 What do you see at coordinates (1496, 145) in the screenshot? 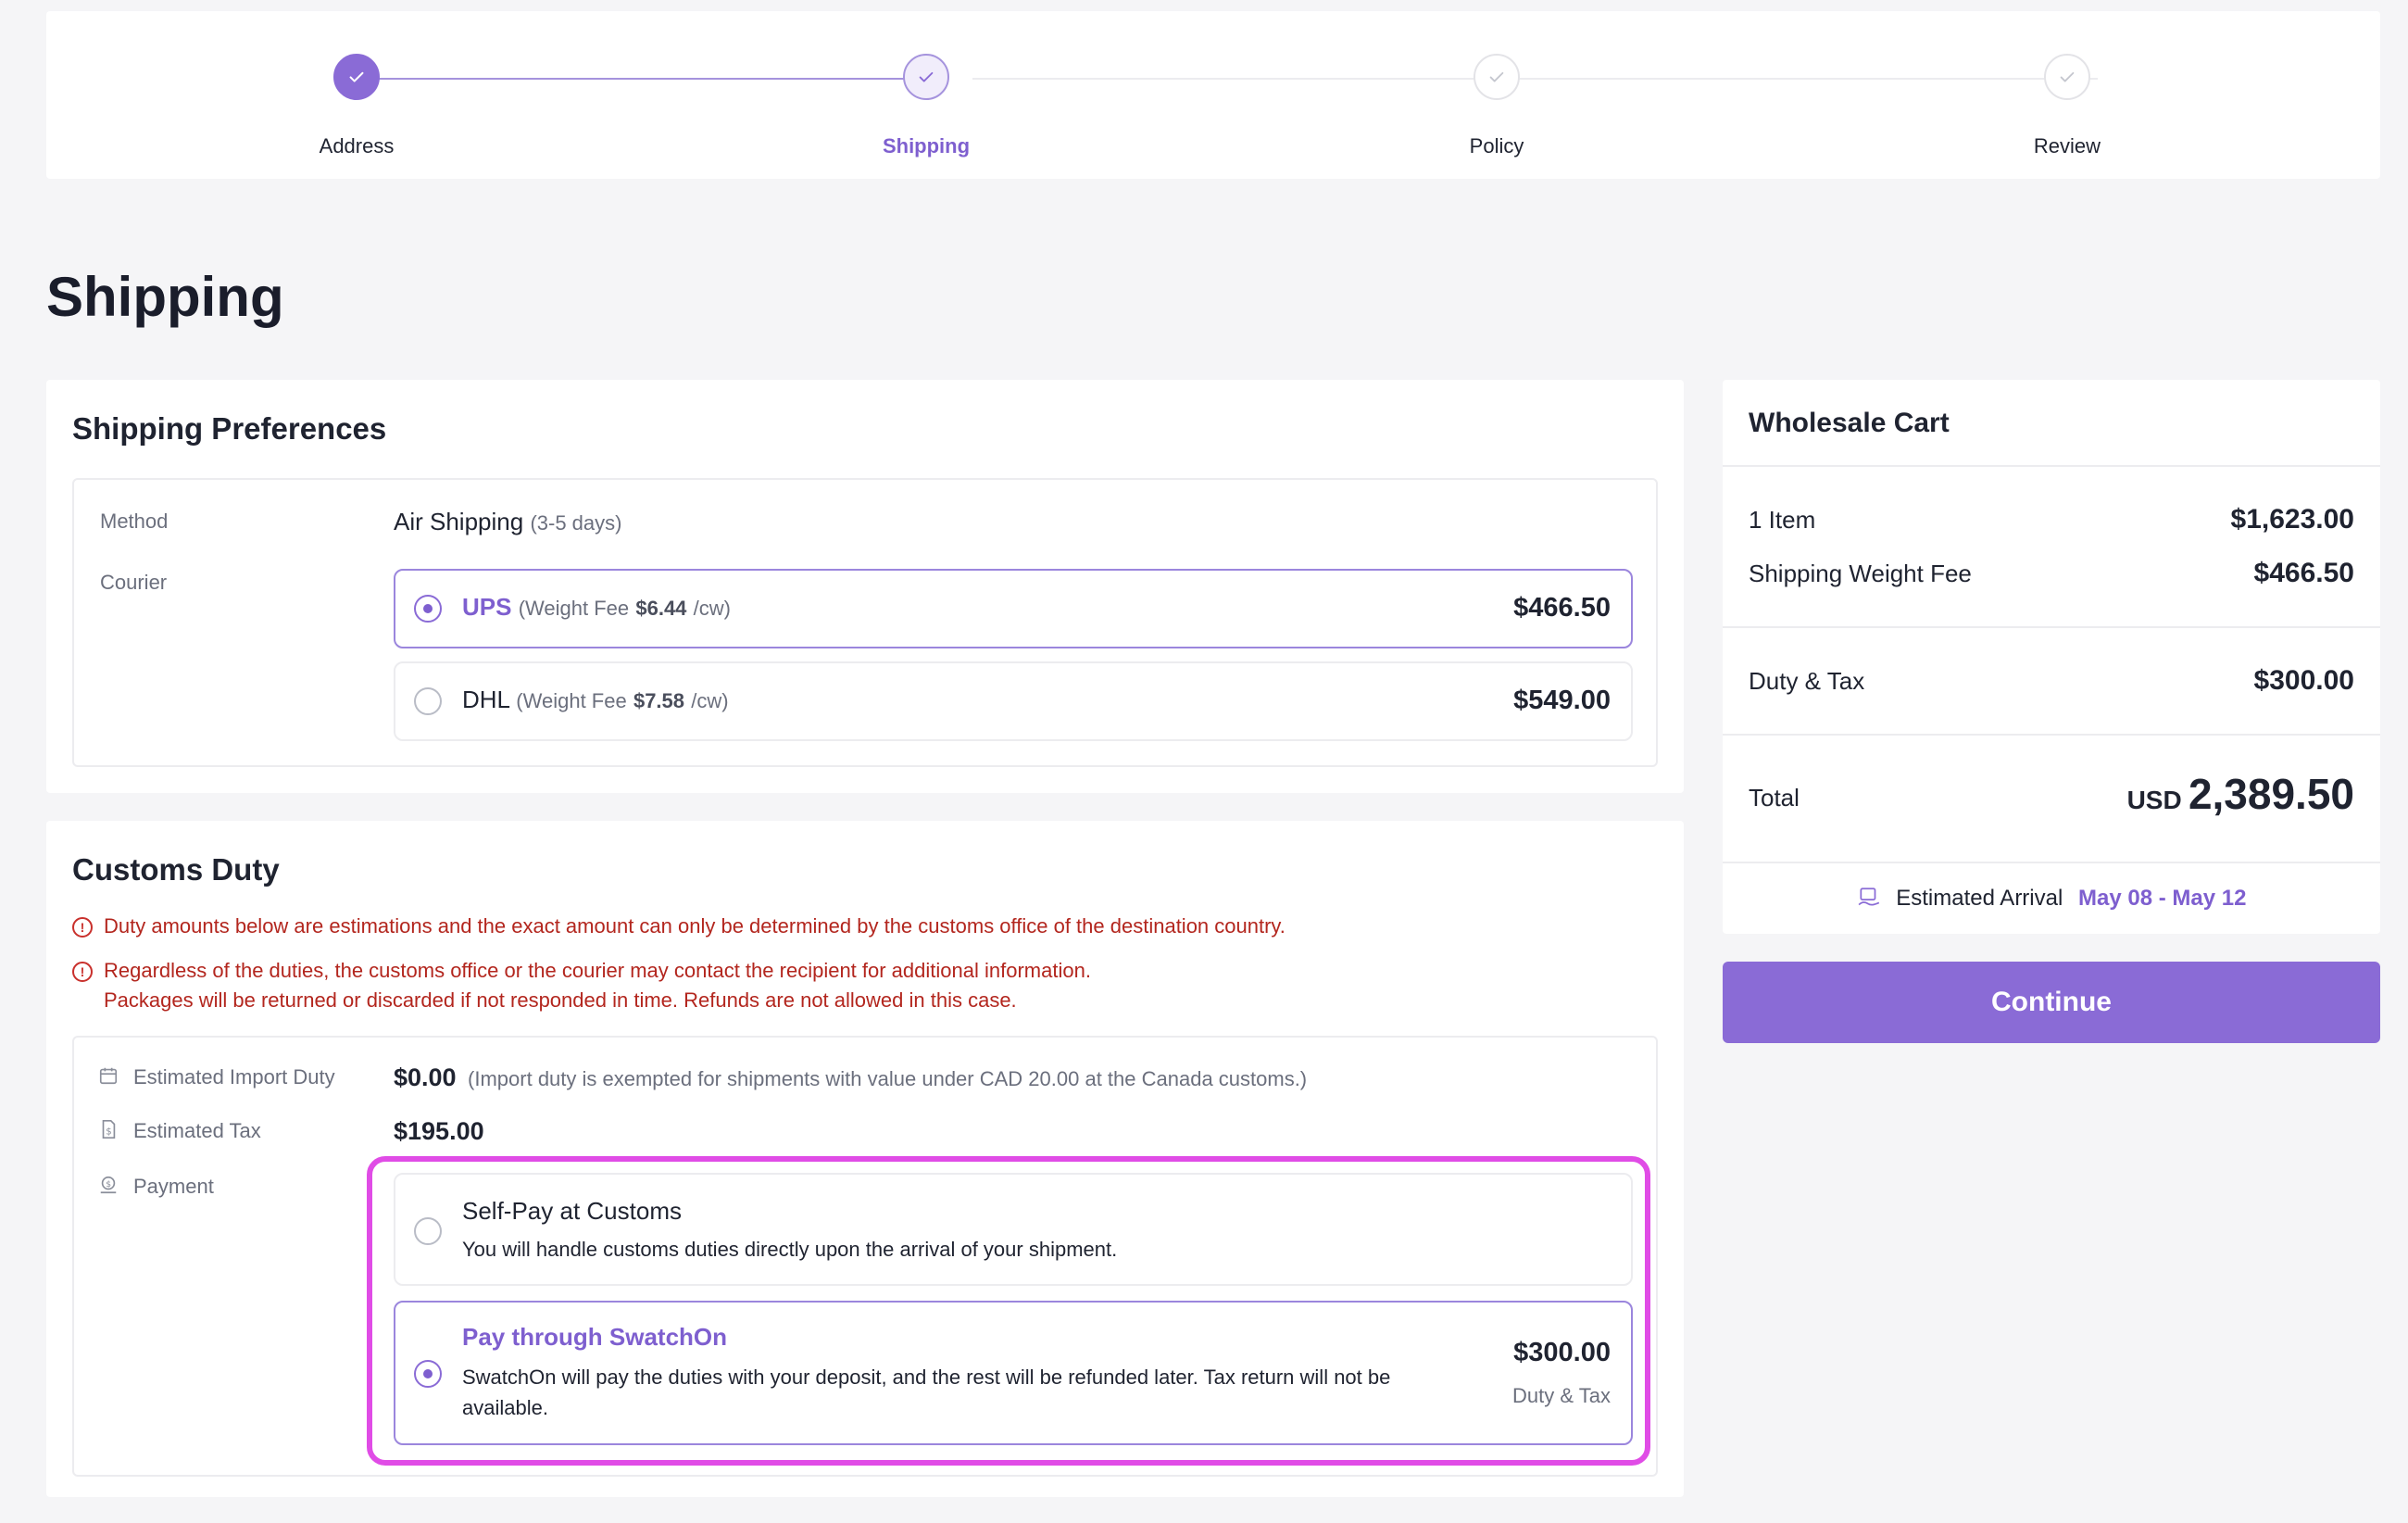
I see `step-label: Policy` at bounding box center [1496, 145].